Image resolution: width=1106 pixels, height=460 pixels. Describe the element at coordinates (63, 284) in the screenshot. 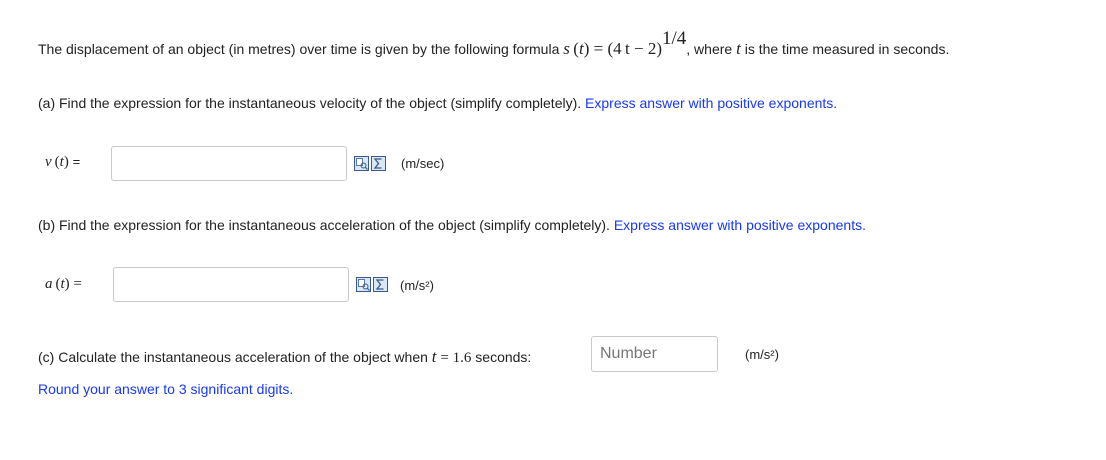

I see `part-b-label: a (t) =` at that location.